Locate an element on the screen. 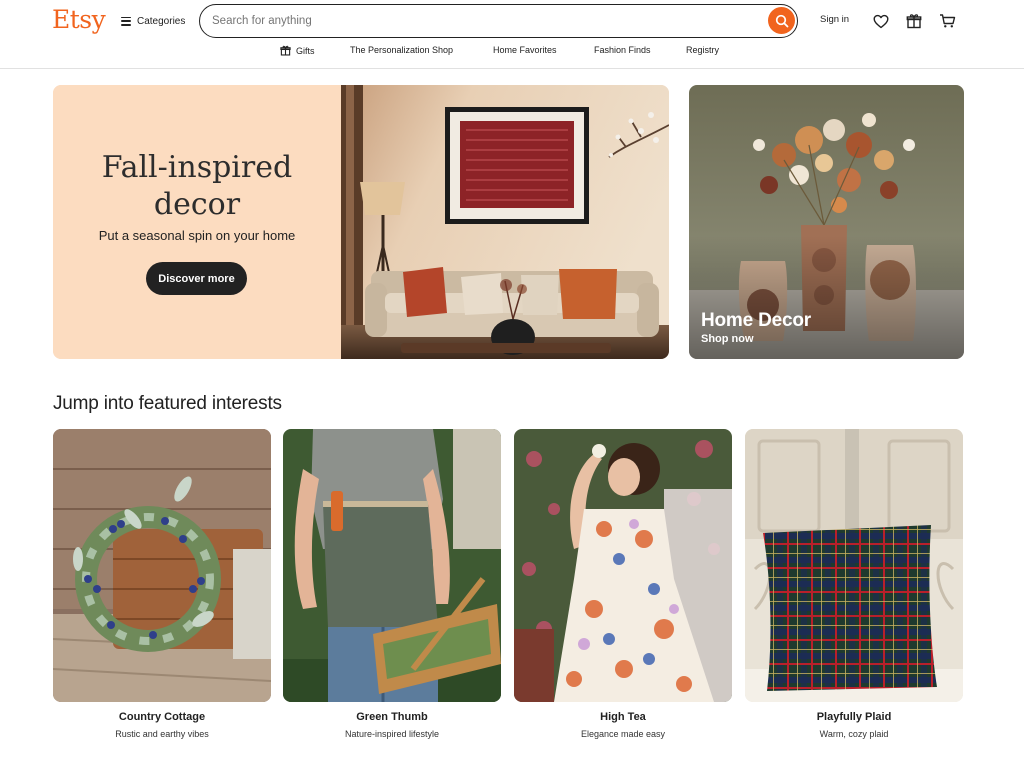 The image size is (1024, 767). search-button is located at coordinates (781, 20).